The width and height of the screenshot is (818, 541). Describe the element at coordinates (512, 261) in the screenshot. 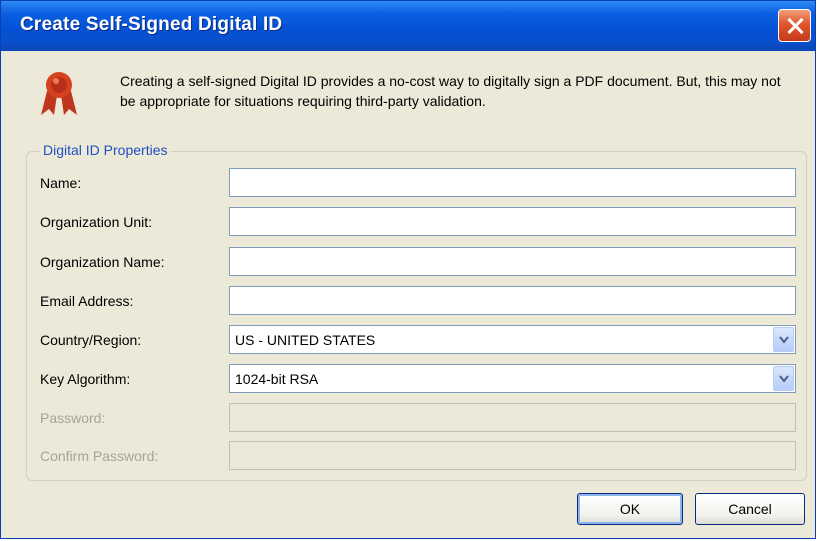

I see `org-name-field` at that location.